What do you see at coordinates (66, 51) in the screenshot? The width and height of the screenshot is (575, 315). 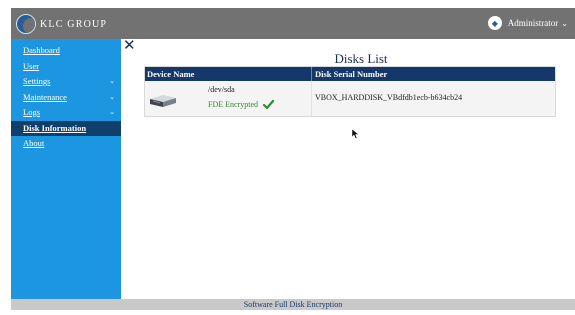 I see `sidebar-item-dashboard: Dashboard` at bounding box center [66, 51].